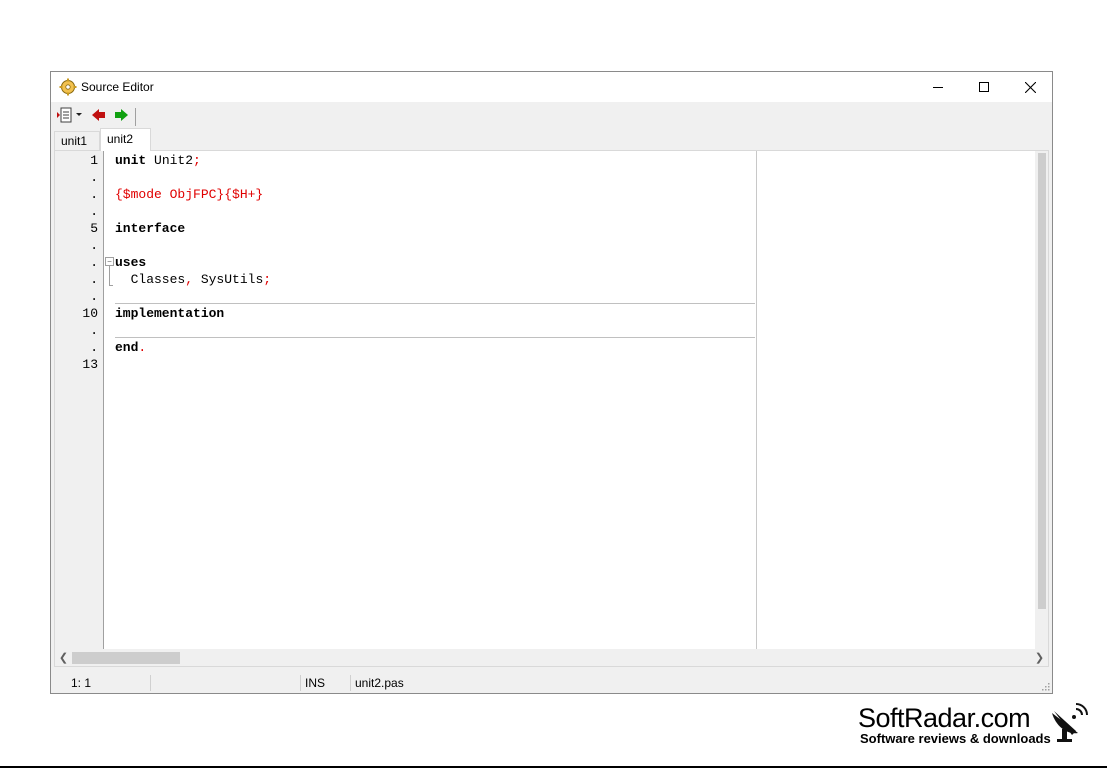 This screenshot has width=1107, height=769. I want to click on app-icon, so click(68, 87).